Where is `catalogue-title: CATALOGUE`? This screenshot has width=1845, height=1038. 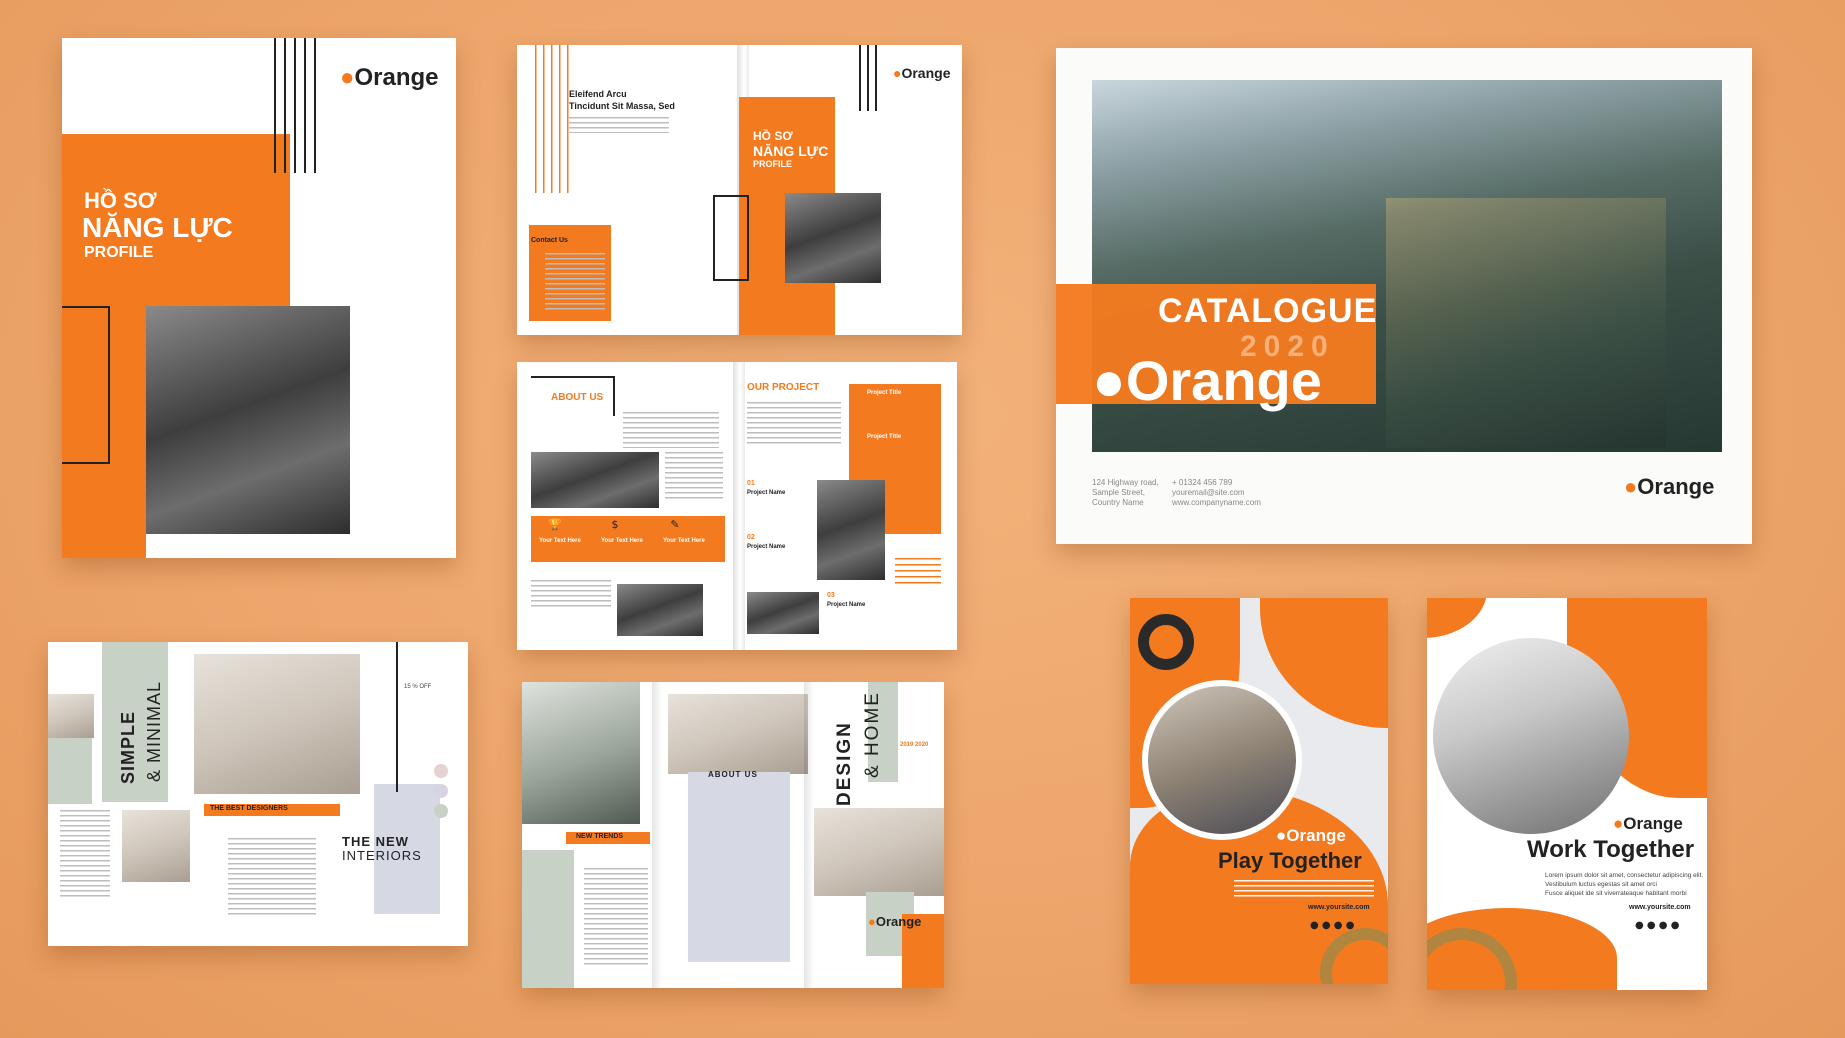 catalogue-title: CATALOGUE is located at coordinates (1268, 311).